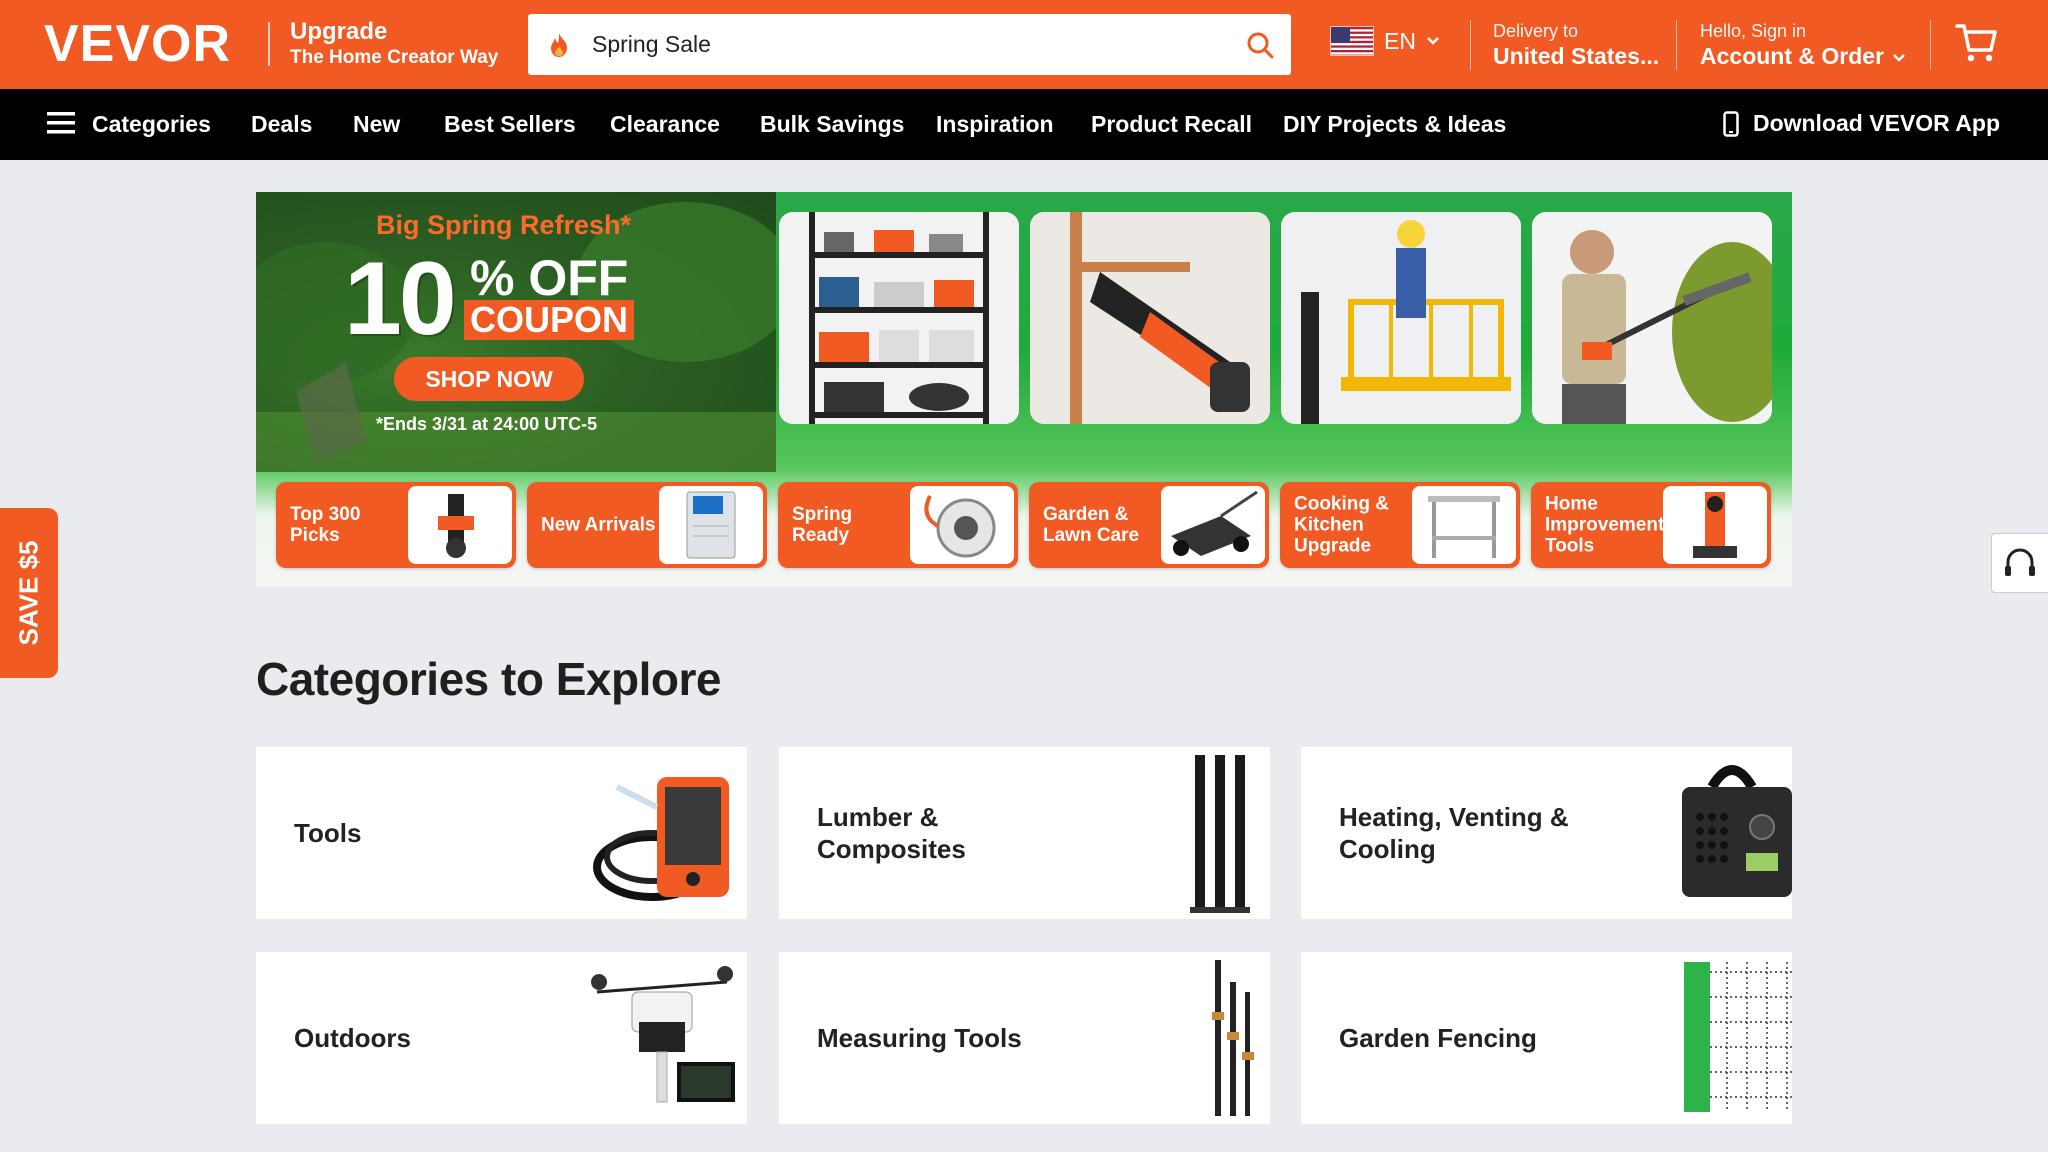 The image size is (2048, 1152). What do you see at coordinates (1536, 31) in the screenshot?
I see `delivery-label: Delivery to` at bounding box center [1536, 31].